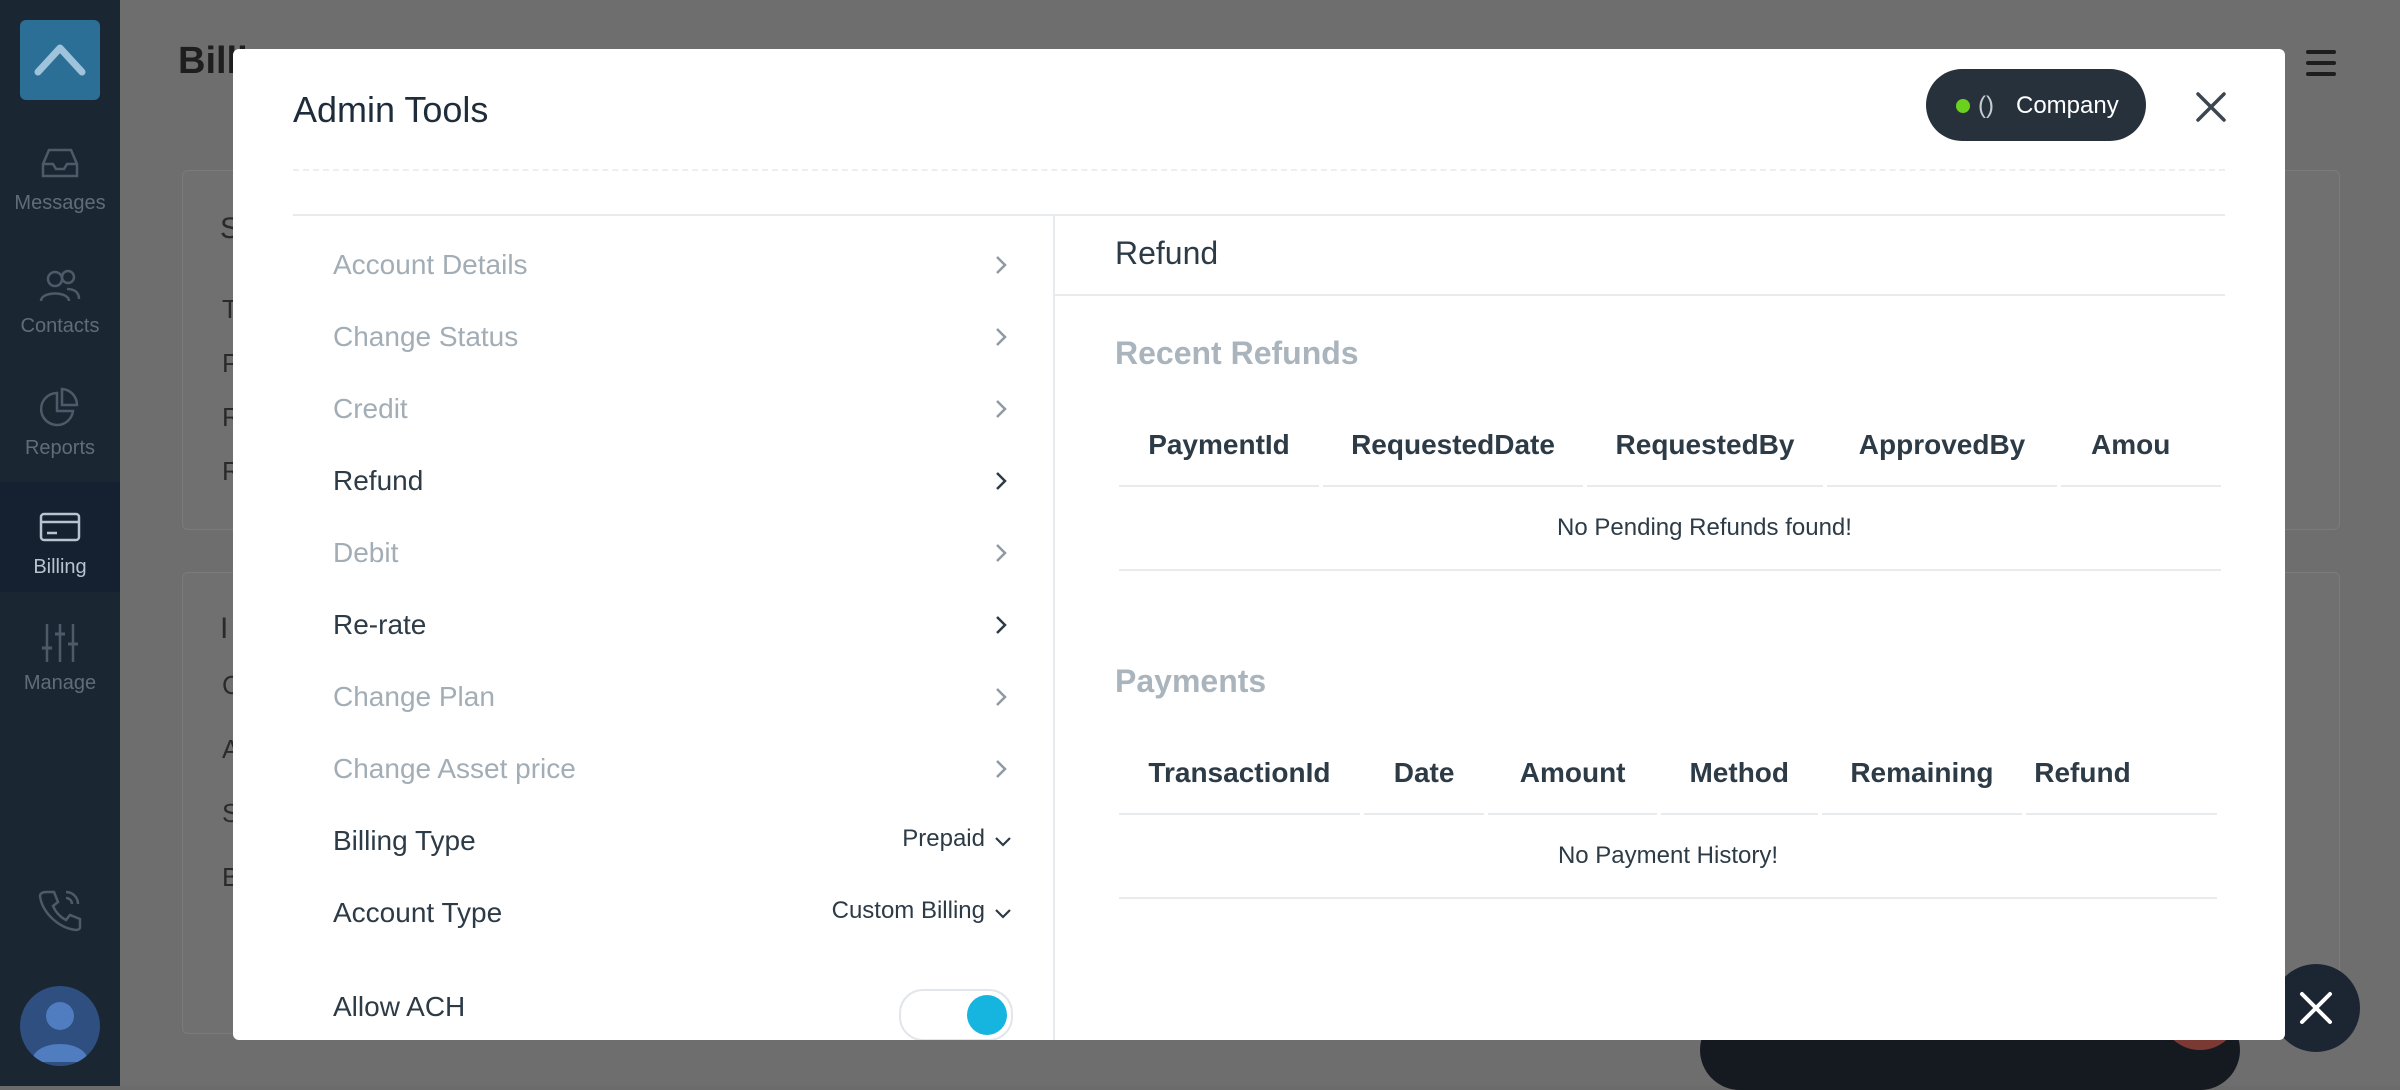 The height and width of the screenshot is (1090, 2400). What do you see at coordinates (1239, 774) in the screenshot?
I see `column-header: TransactionId` at bounding box center [1239, 774].